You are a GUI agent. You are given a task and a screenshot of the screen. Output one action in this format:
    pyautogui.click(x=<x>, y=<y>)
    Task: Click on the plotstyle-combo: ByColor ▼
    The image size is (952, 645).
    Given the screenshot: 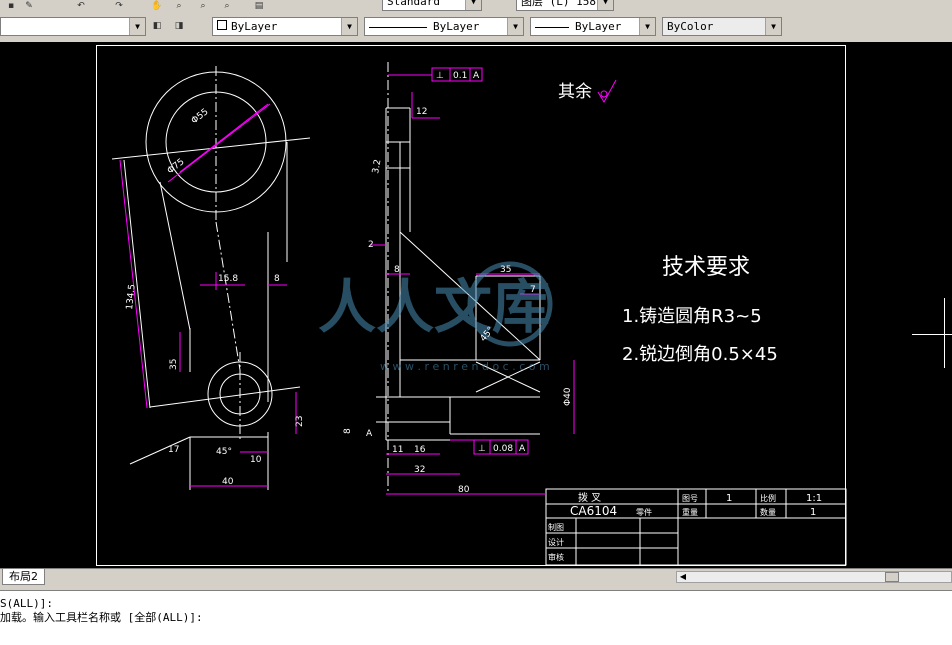 What is the action you would take?
    pyautogui.click(x=722, y=26)
    